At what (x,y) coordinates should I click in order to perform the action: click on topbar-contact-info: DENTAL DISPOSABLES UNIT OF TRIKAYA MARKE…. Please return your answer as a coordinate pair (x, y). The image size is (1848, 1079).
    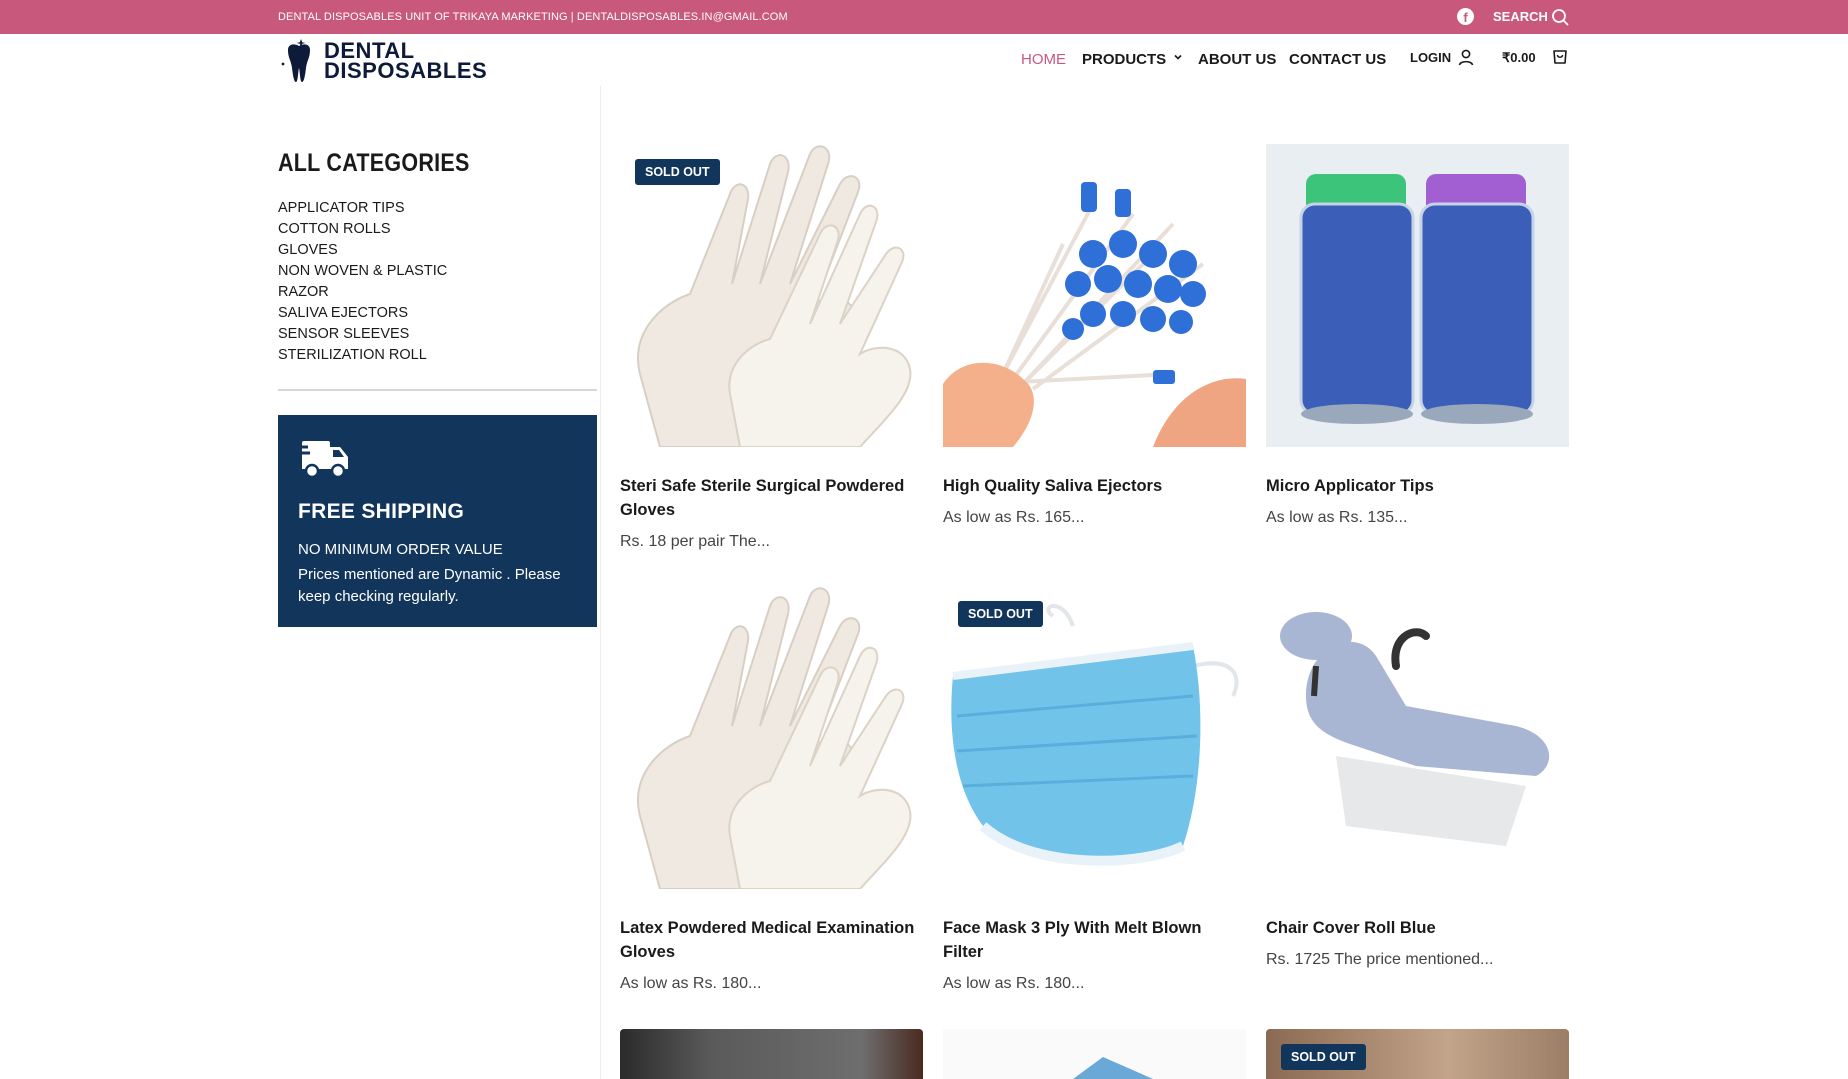
    Looking at the image, I should click on (533, 17).